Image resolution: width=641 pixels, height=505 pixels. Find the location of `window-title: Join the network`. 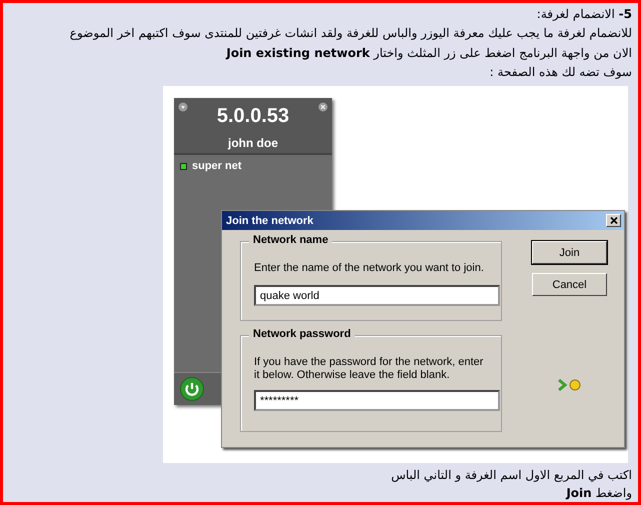

window-title: Join the network is located at coordinates (270, 220).